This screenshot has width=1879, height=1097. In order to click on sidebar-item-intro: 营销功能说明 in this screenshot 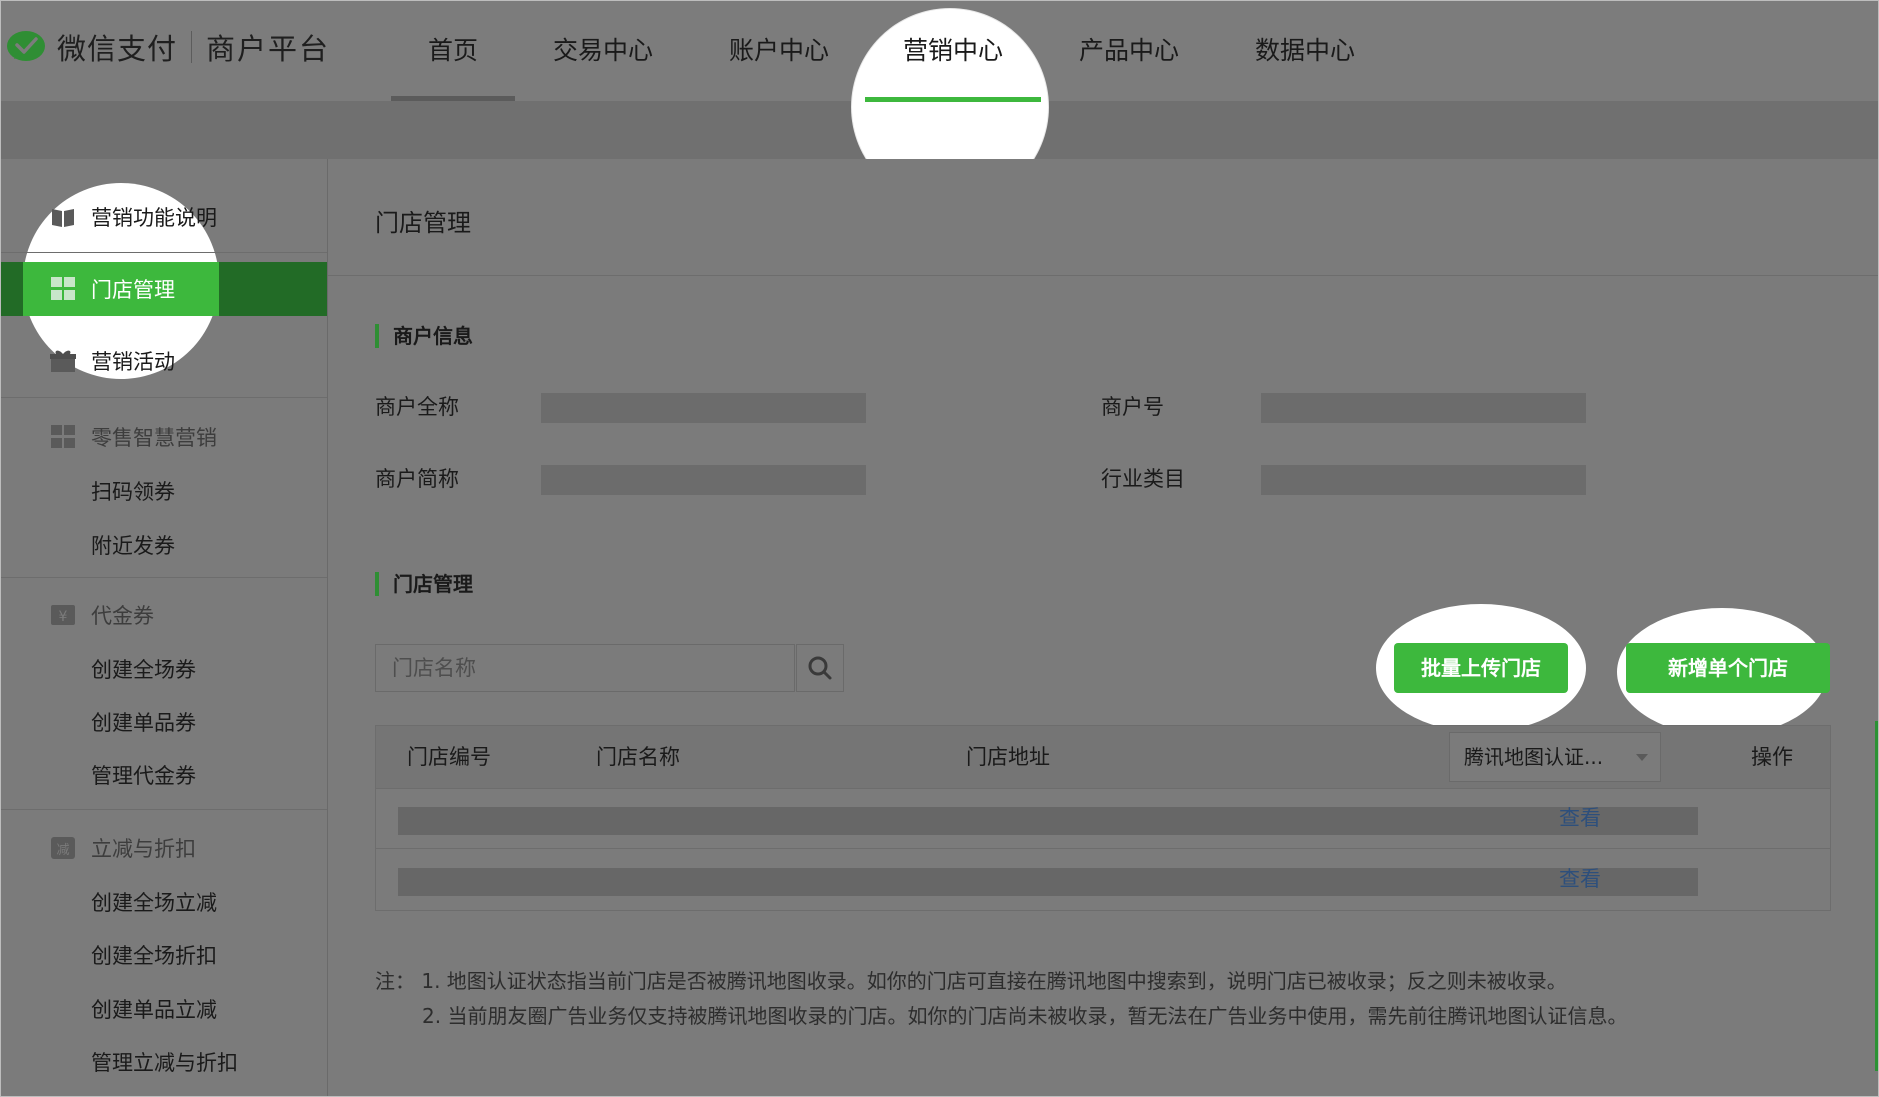, I will do `click(164, 217)`.